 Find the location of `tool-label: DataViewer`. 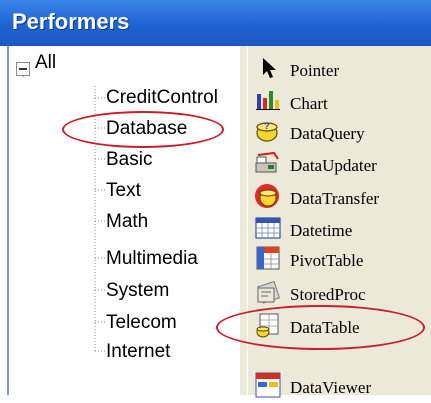

tool-label: DataViewer is located at coordinates (331, 387).